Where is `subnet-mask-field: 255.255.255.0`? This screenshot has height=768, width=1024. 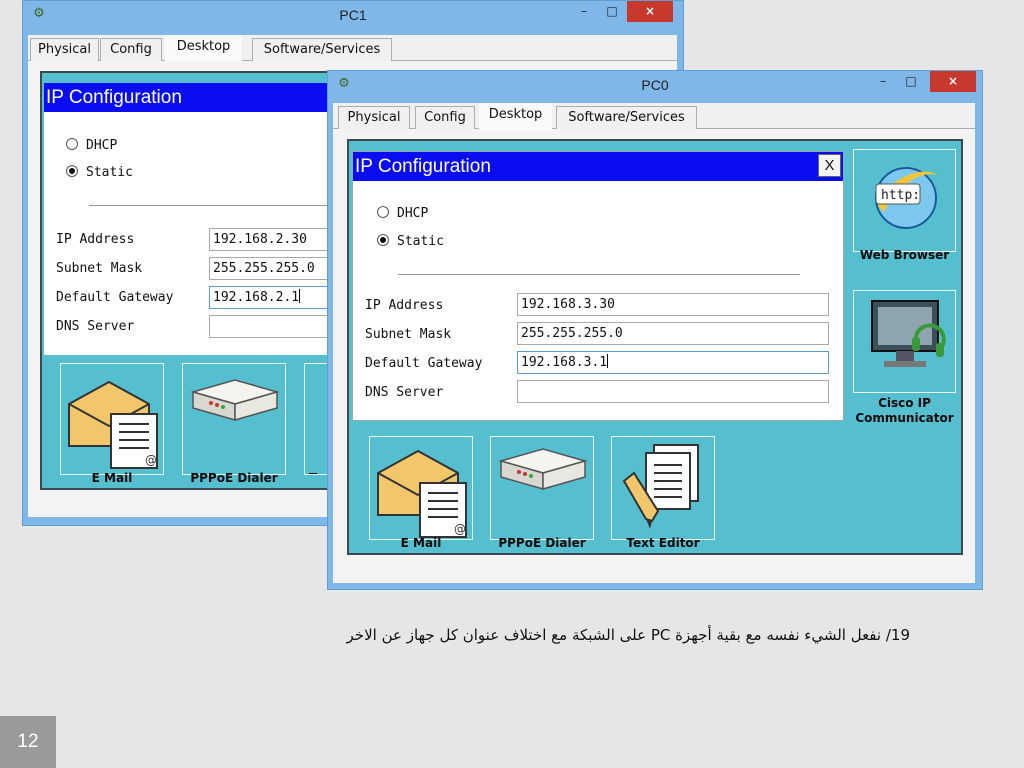 subnet-mask-field: 255.255.255.0 is located at coordinates (673, 333).